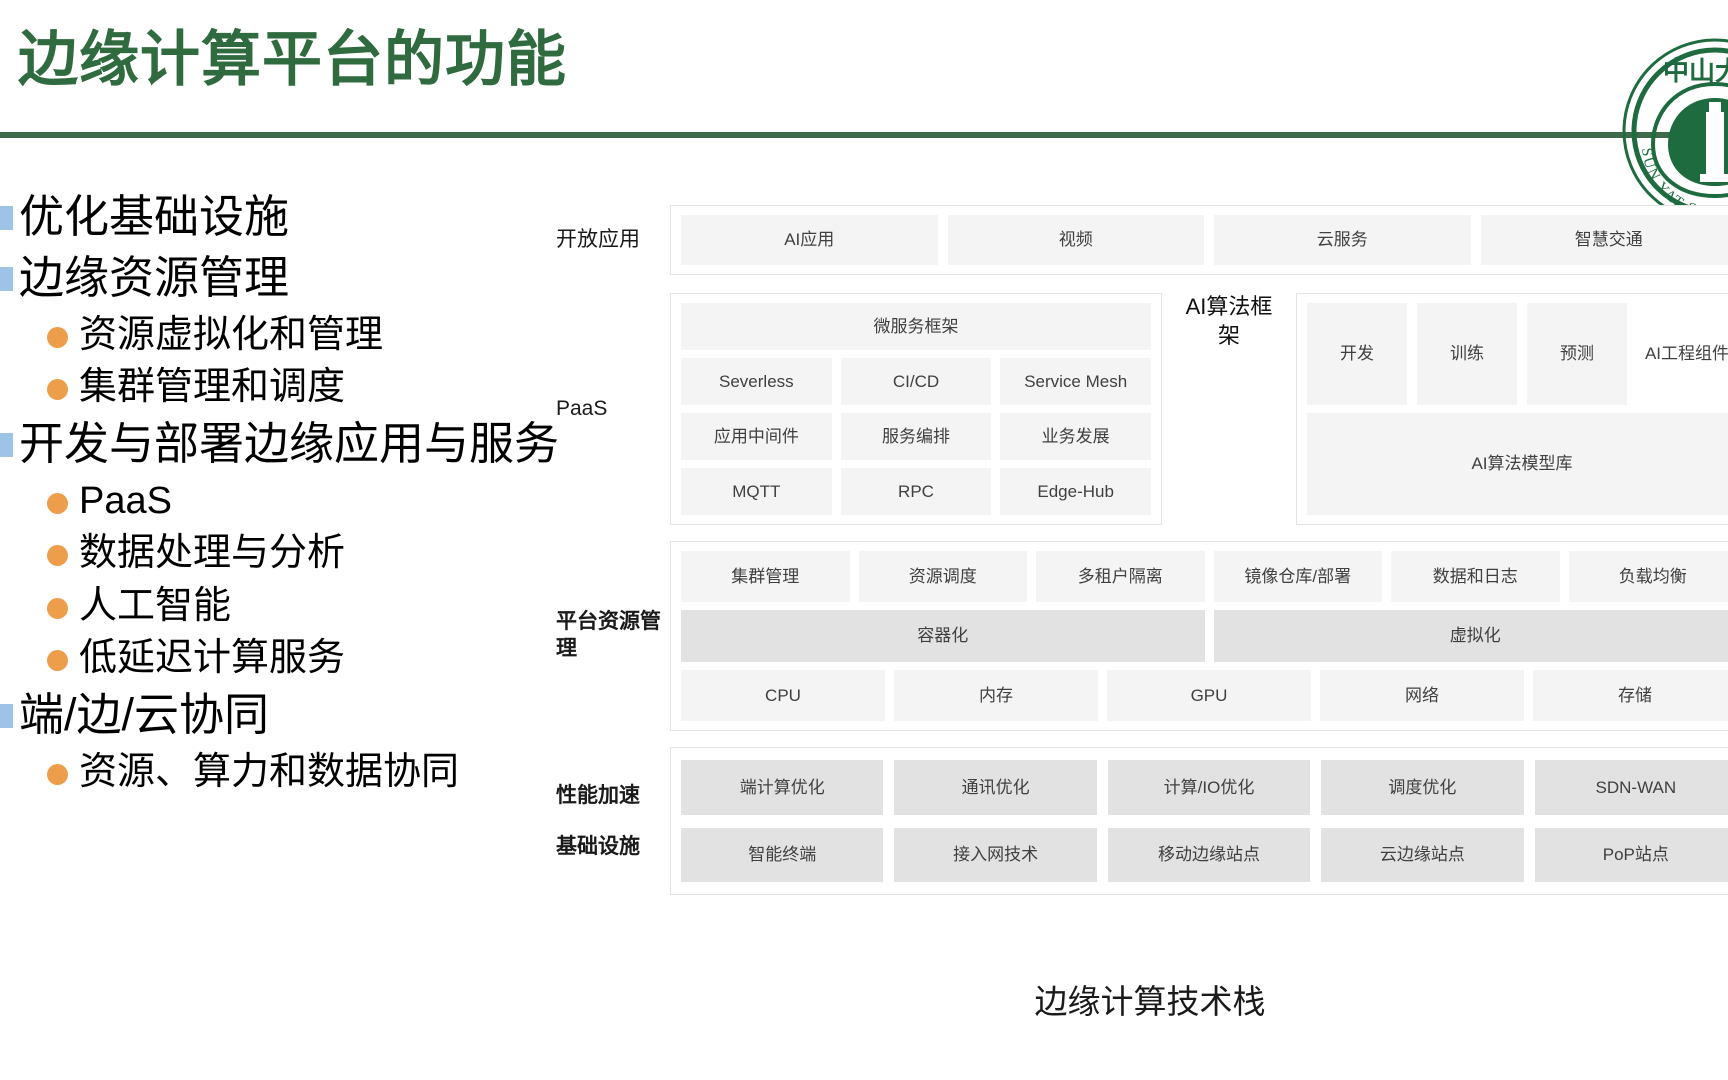 This screenshot has height=1080, width=1728. What do you see at coordinates (809, 240) in the screenshot?
I see `diagram-cell: AI应用` at bounding box center [809, 240].